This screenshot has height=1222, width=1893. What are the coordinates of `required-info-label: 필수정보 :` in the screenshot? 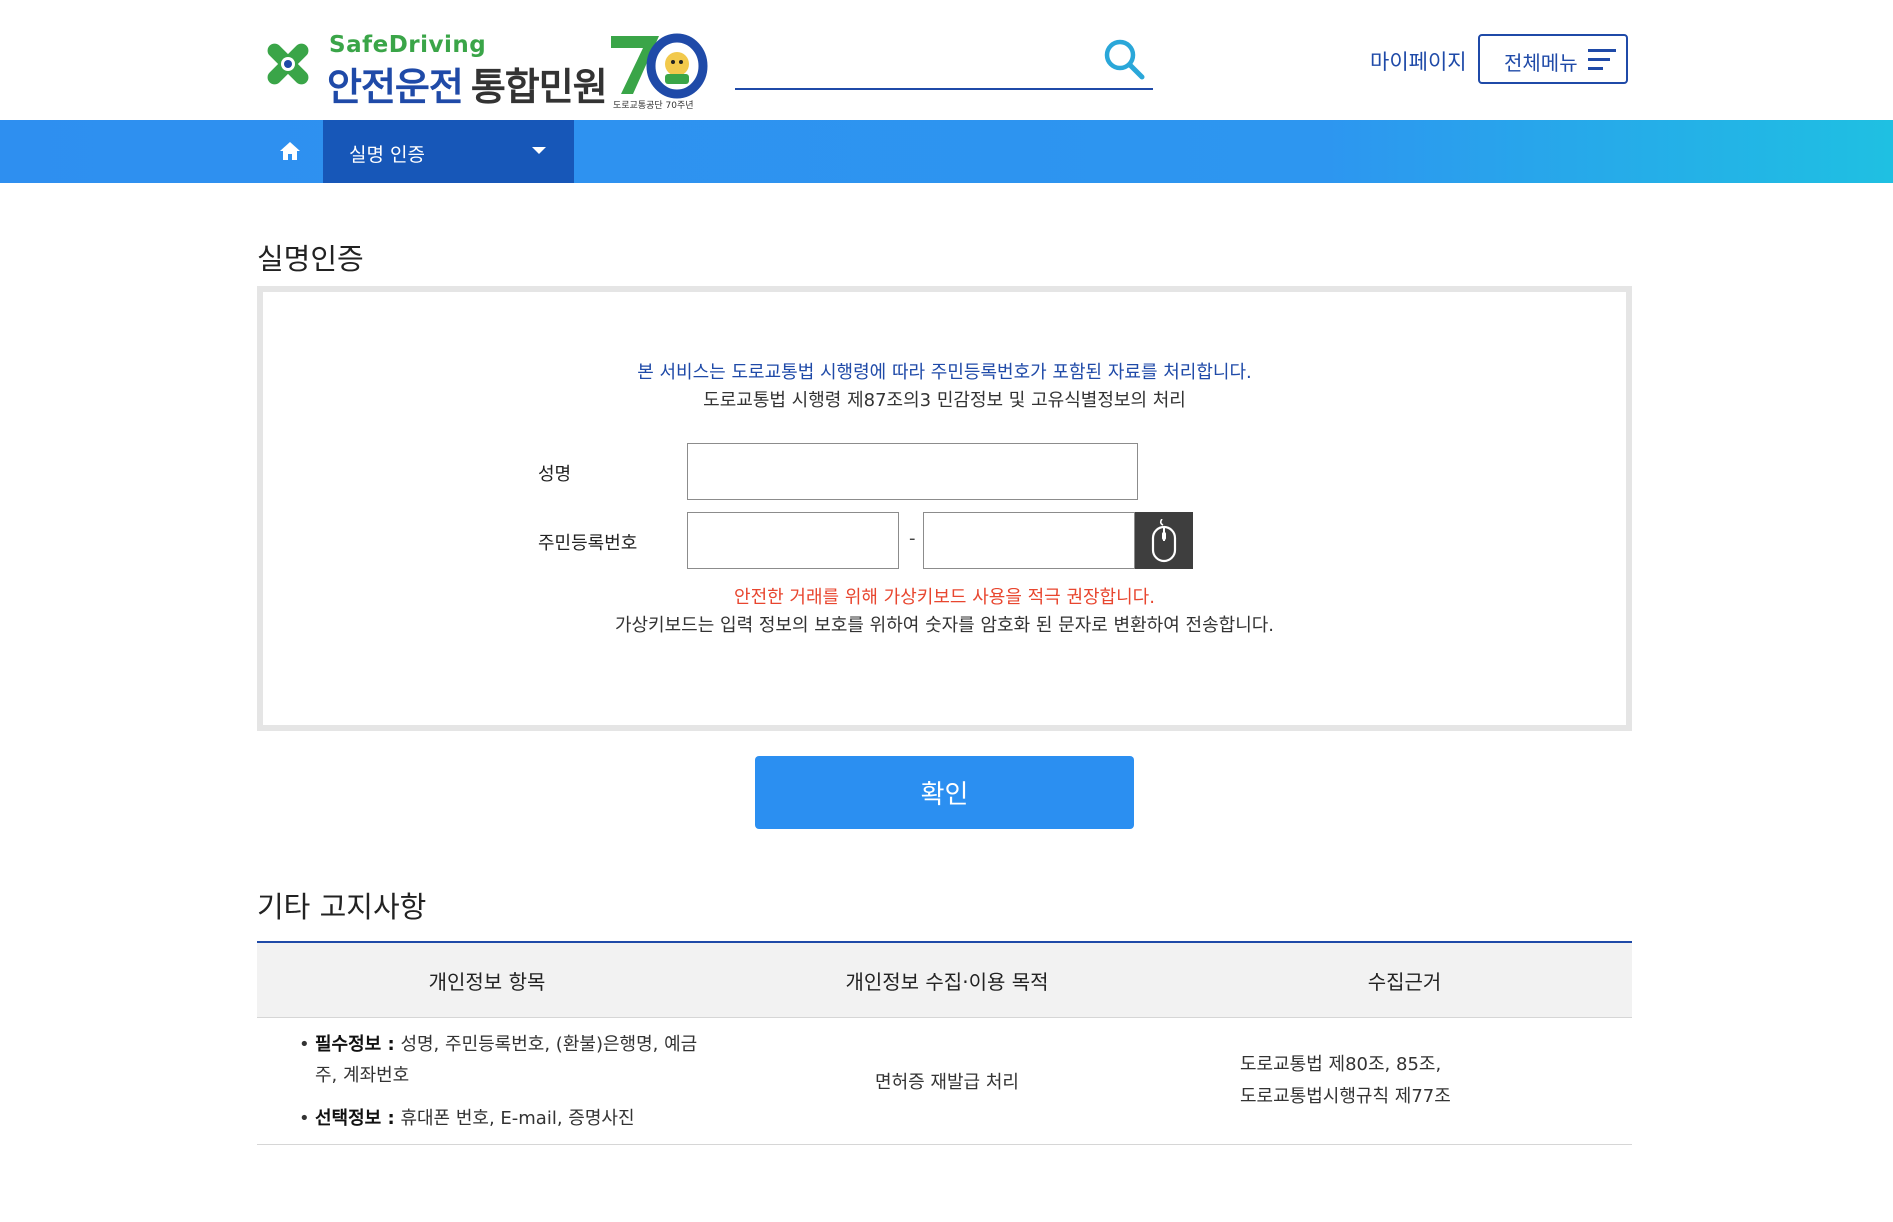 It's located at (355, 1044).